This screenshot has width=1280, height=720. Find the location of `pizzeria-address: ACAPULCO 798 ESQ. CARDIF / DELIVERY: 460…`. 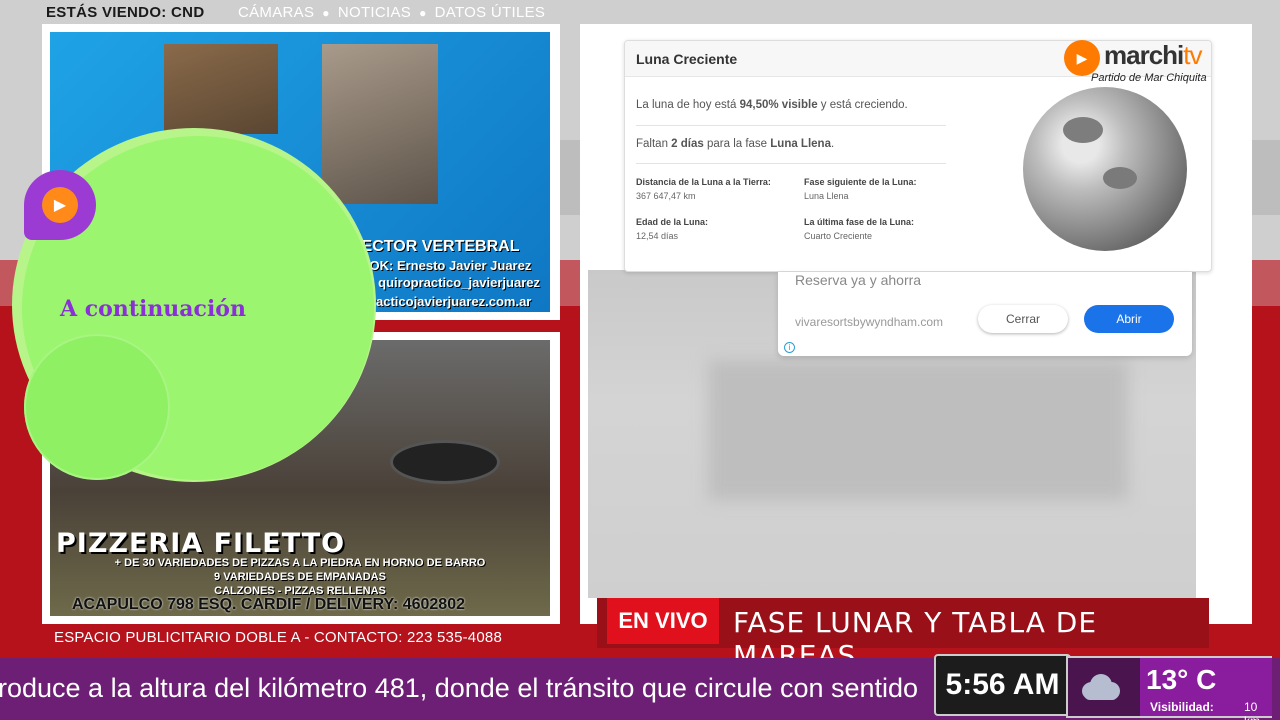

pizzeria-address: ACAPULCO 798 ESQ. CARDIF / DELIVERY: 460… is located at coordinates (268, 604).